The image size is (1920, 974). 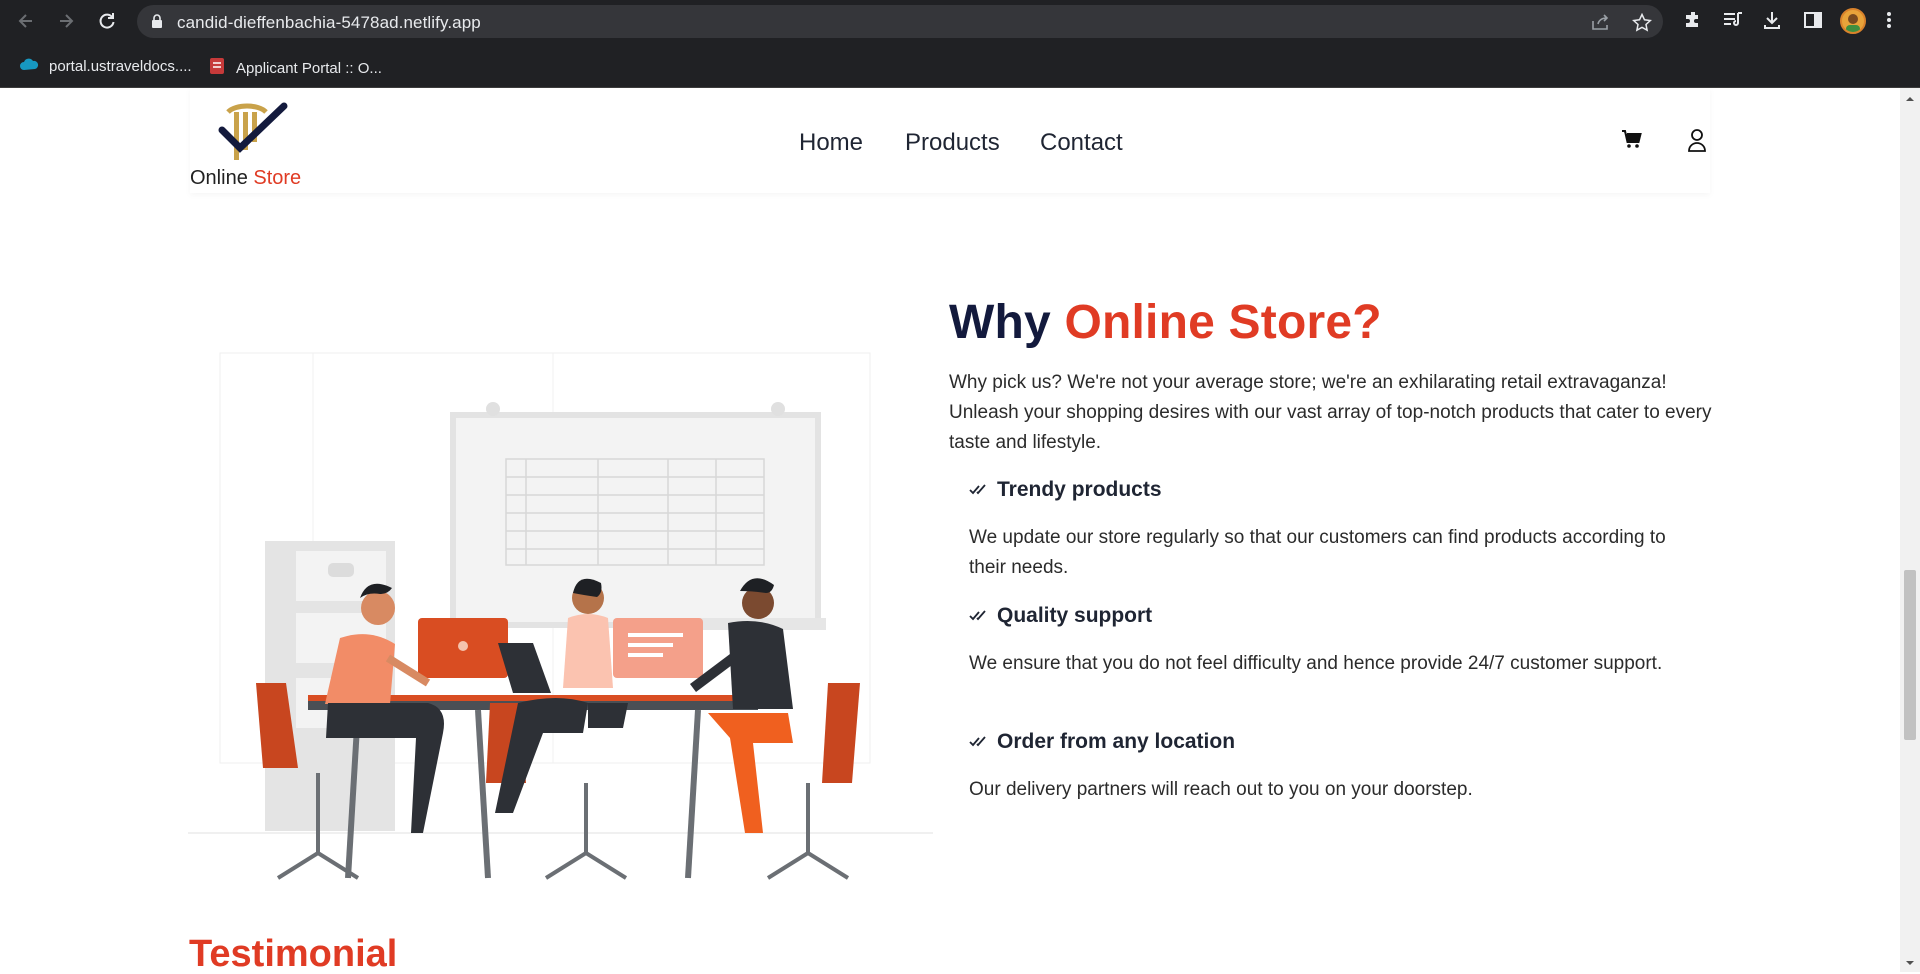 I want to click on feature-title-text: Quality support, so click(x=1075, y=615).